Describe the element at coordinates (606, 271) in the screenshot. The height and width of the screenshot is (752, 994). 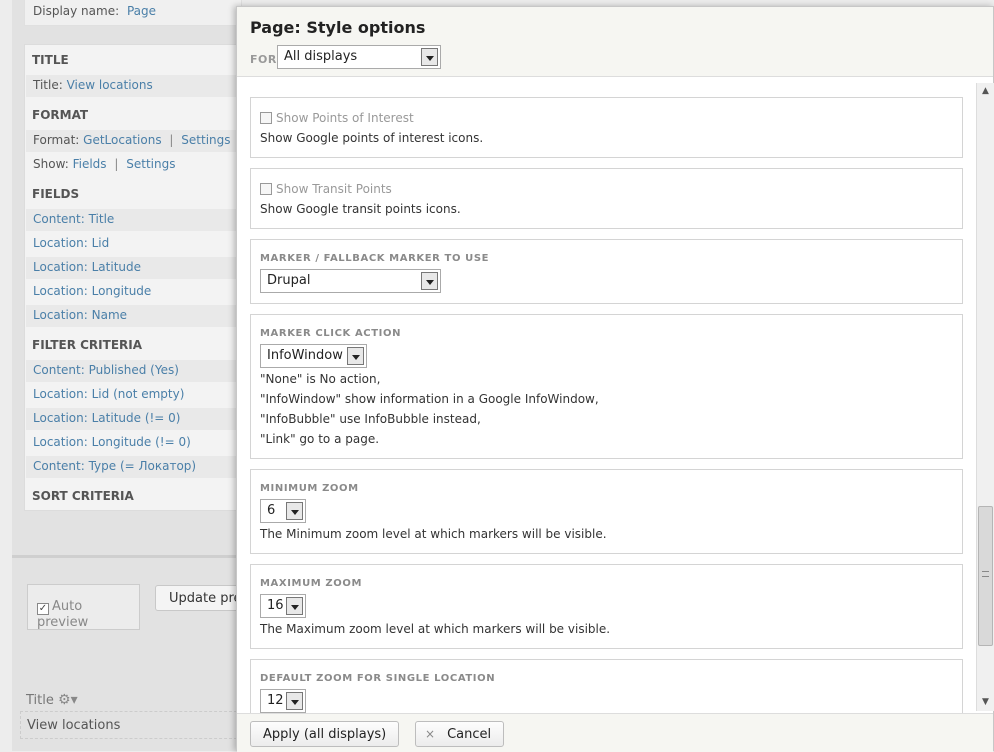
I see `marker-fieldset: MARKER / FALLBACK MARKER TO USE Drupal` at that location.